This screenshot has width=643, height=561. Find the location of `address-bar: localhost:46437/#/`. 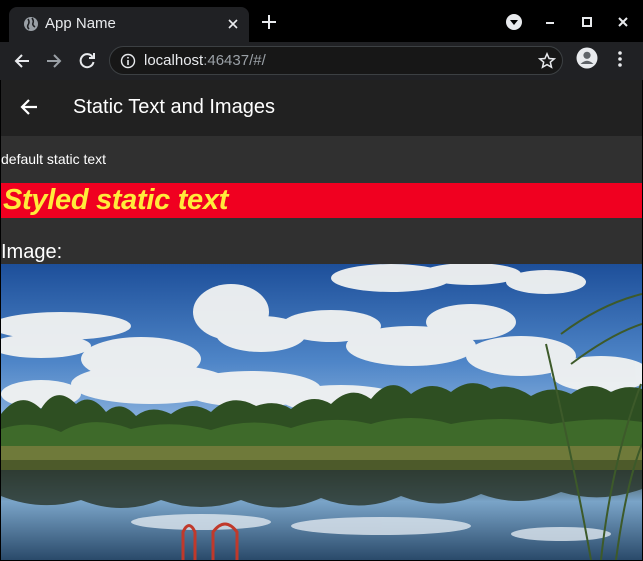

address-bar: localhost:46437/#/ is located at coordinates (336, 60).